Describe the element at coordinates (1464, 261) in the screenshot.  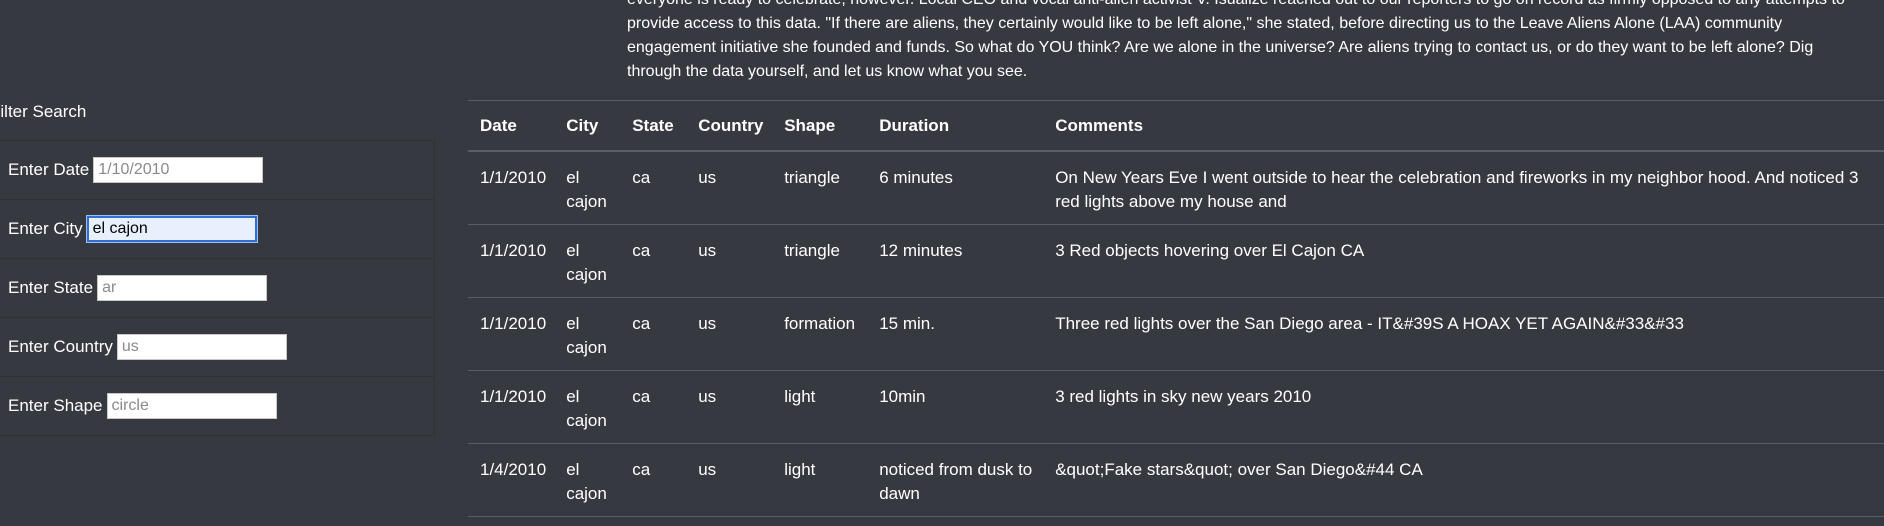
I see `cell-comments: 3 Red objects hovering over El Cajon CA` at that location.